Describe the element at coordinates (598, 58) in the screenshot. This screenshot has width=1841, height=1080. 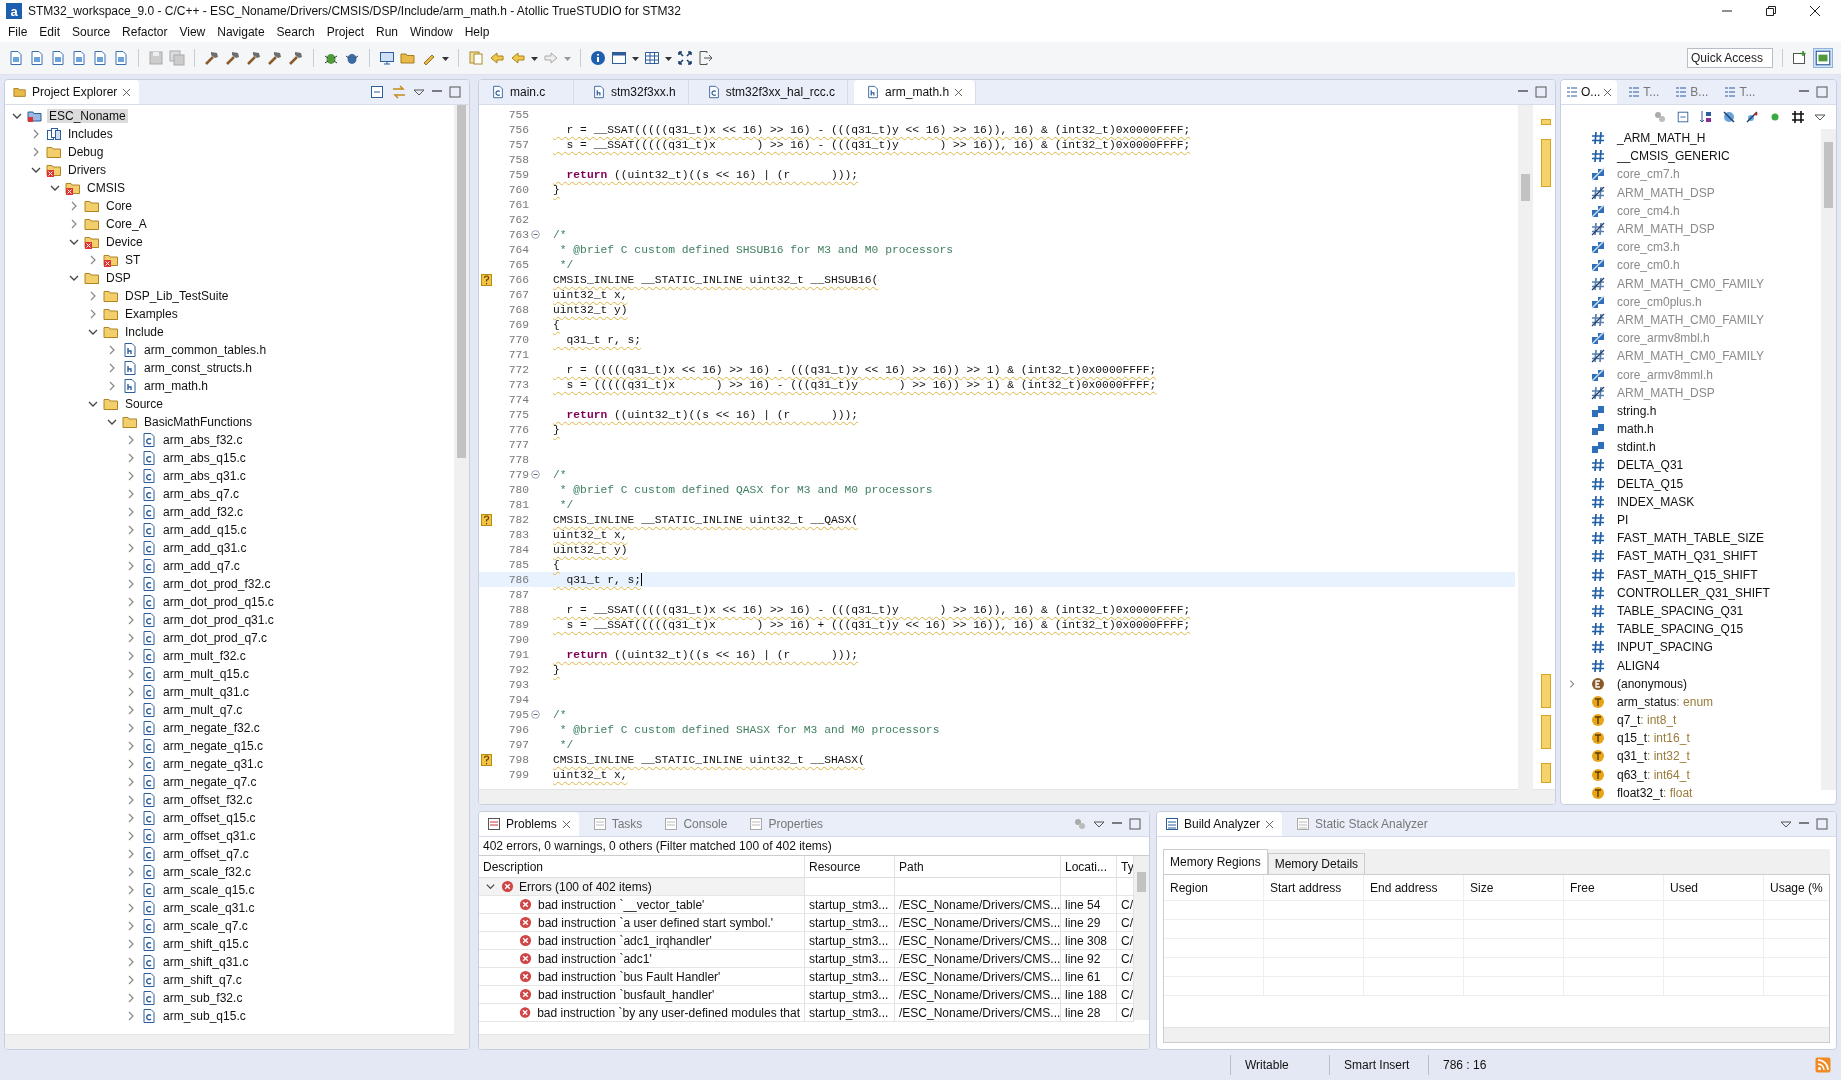
I see `info-icon` at that location.